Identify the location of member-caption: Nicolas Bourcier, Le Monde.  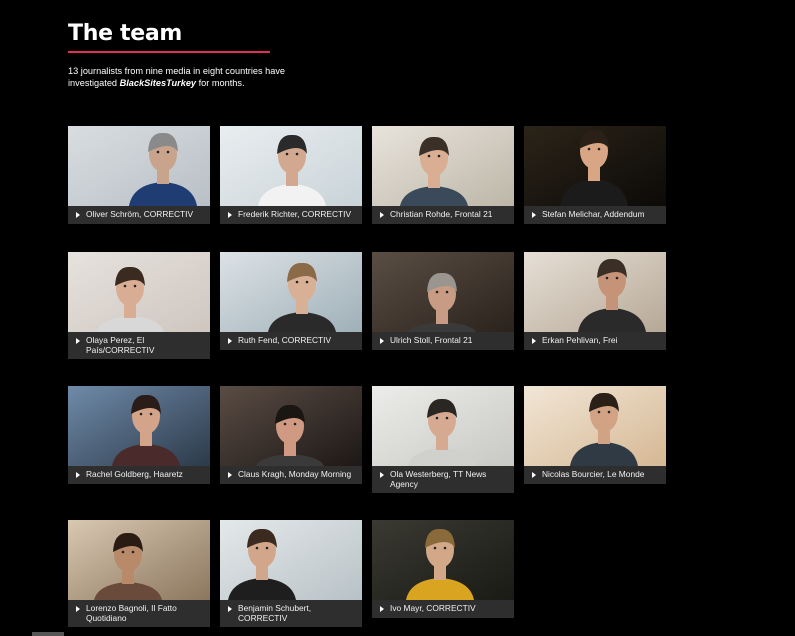
(595, 475).